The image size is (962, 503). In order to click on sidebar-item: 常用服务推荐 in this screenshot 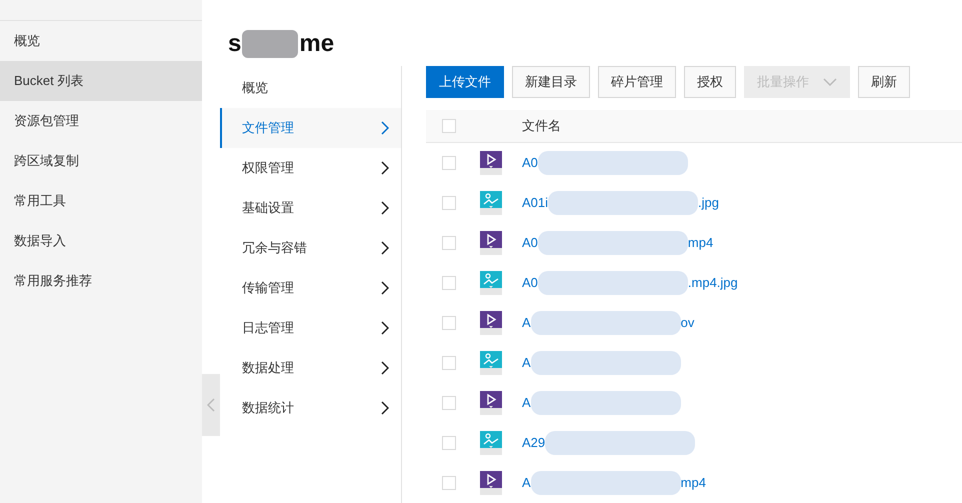, I will do `click(101, 281)`.